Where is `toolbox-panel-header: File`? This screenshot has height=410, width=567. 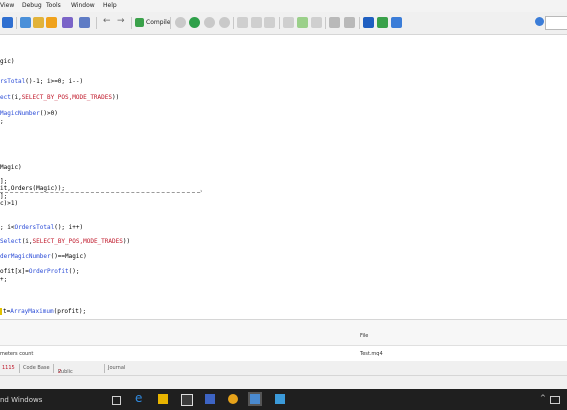
toolbox-panel-header: File is located at coordinates (283, 332).